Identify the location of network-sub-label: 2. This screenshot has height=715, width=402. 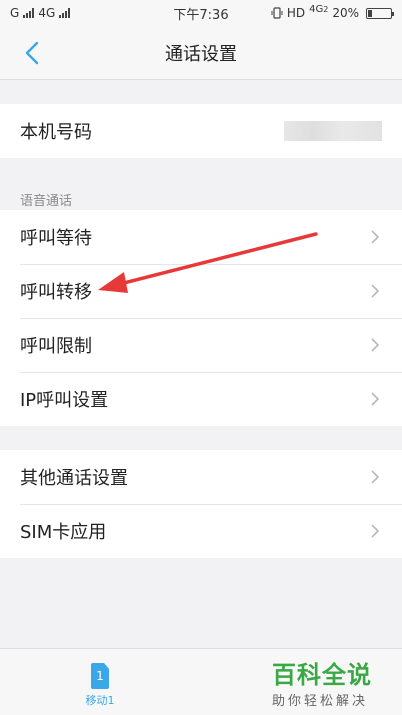
(326, 9).